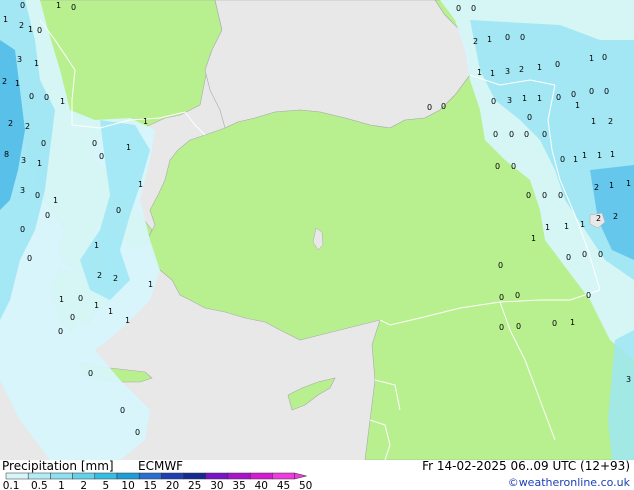 The width and height of the screenshot is (634, 490). Describe the element at coordinates (6, 154) in the screenshot. I see `precip-value-label: 8` at that location.